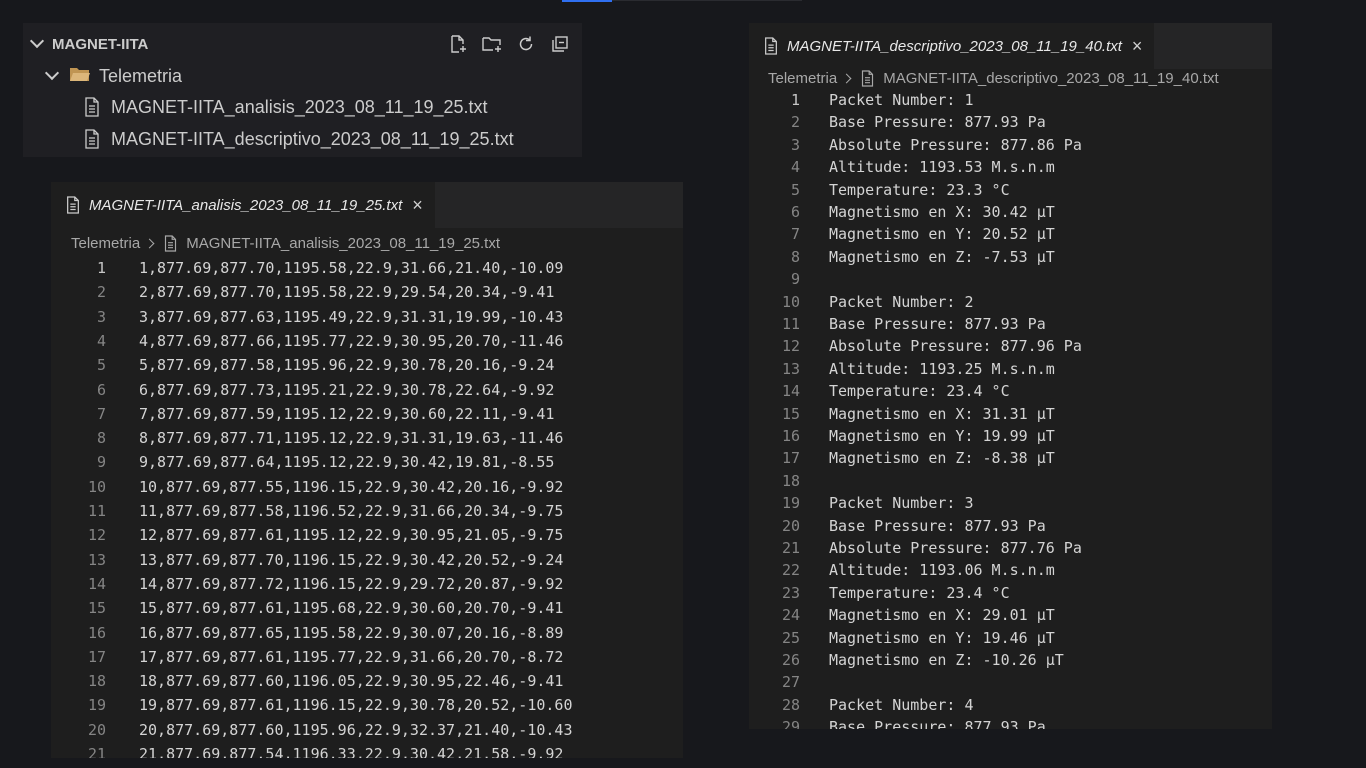 The width and height of the screenshot is (1366, 768). I want to click on code-line: 18, so click(1010, 481).